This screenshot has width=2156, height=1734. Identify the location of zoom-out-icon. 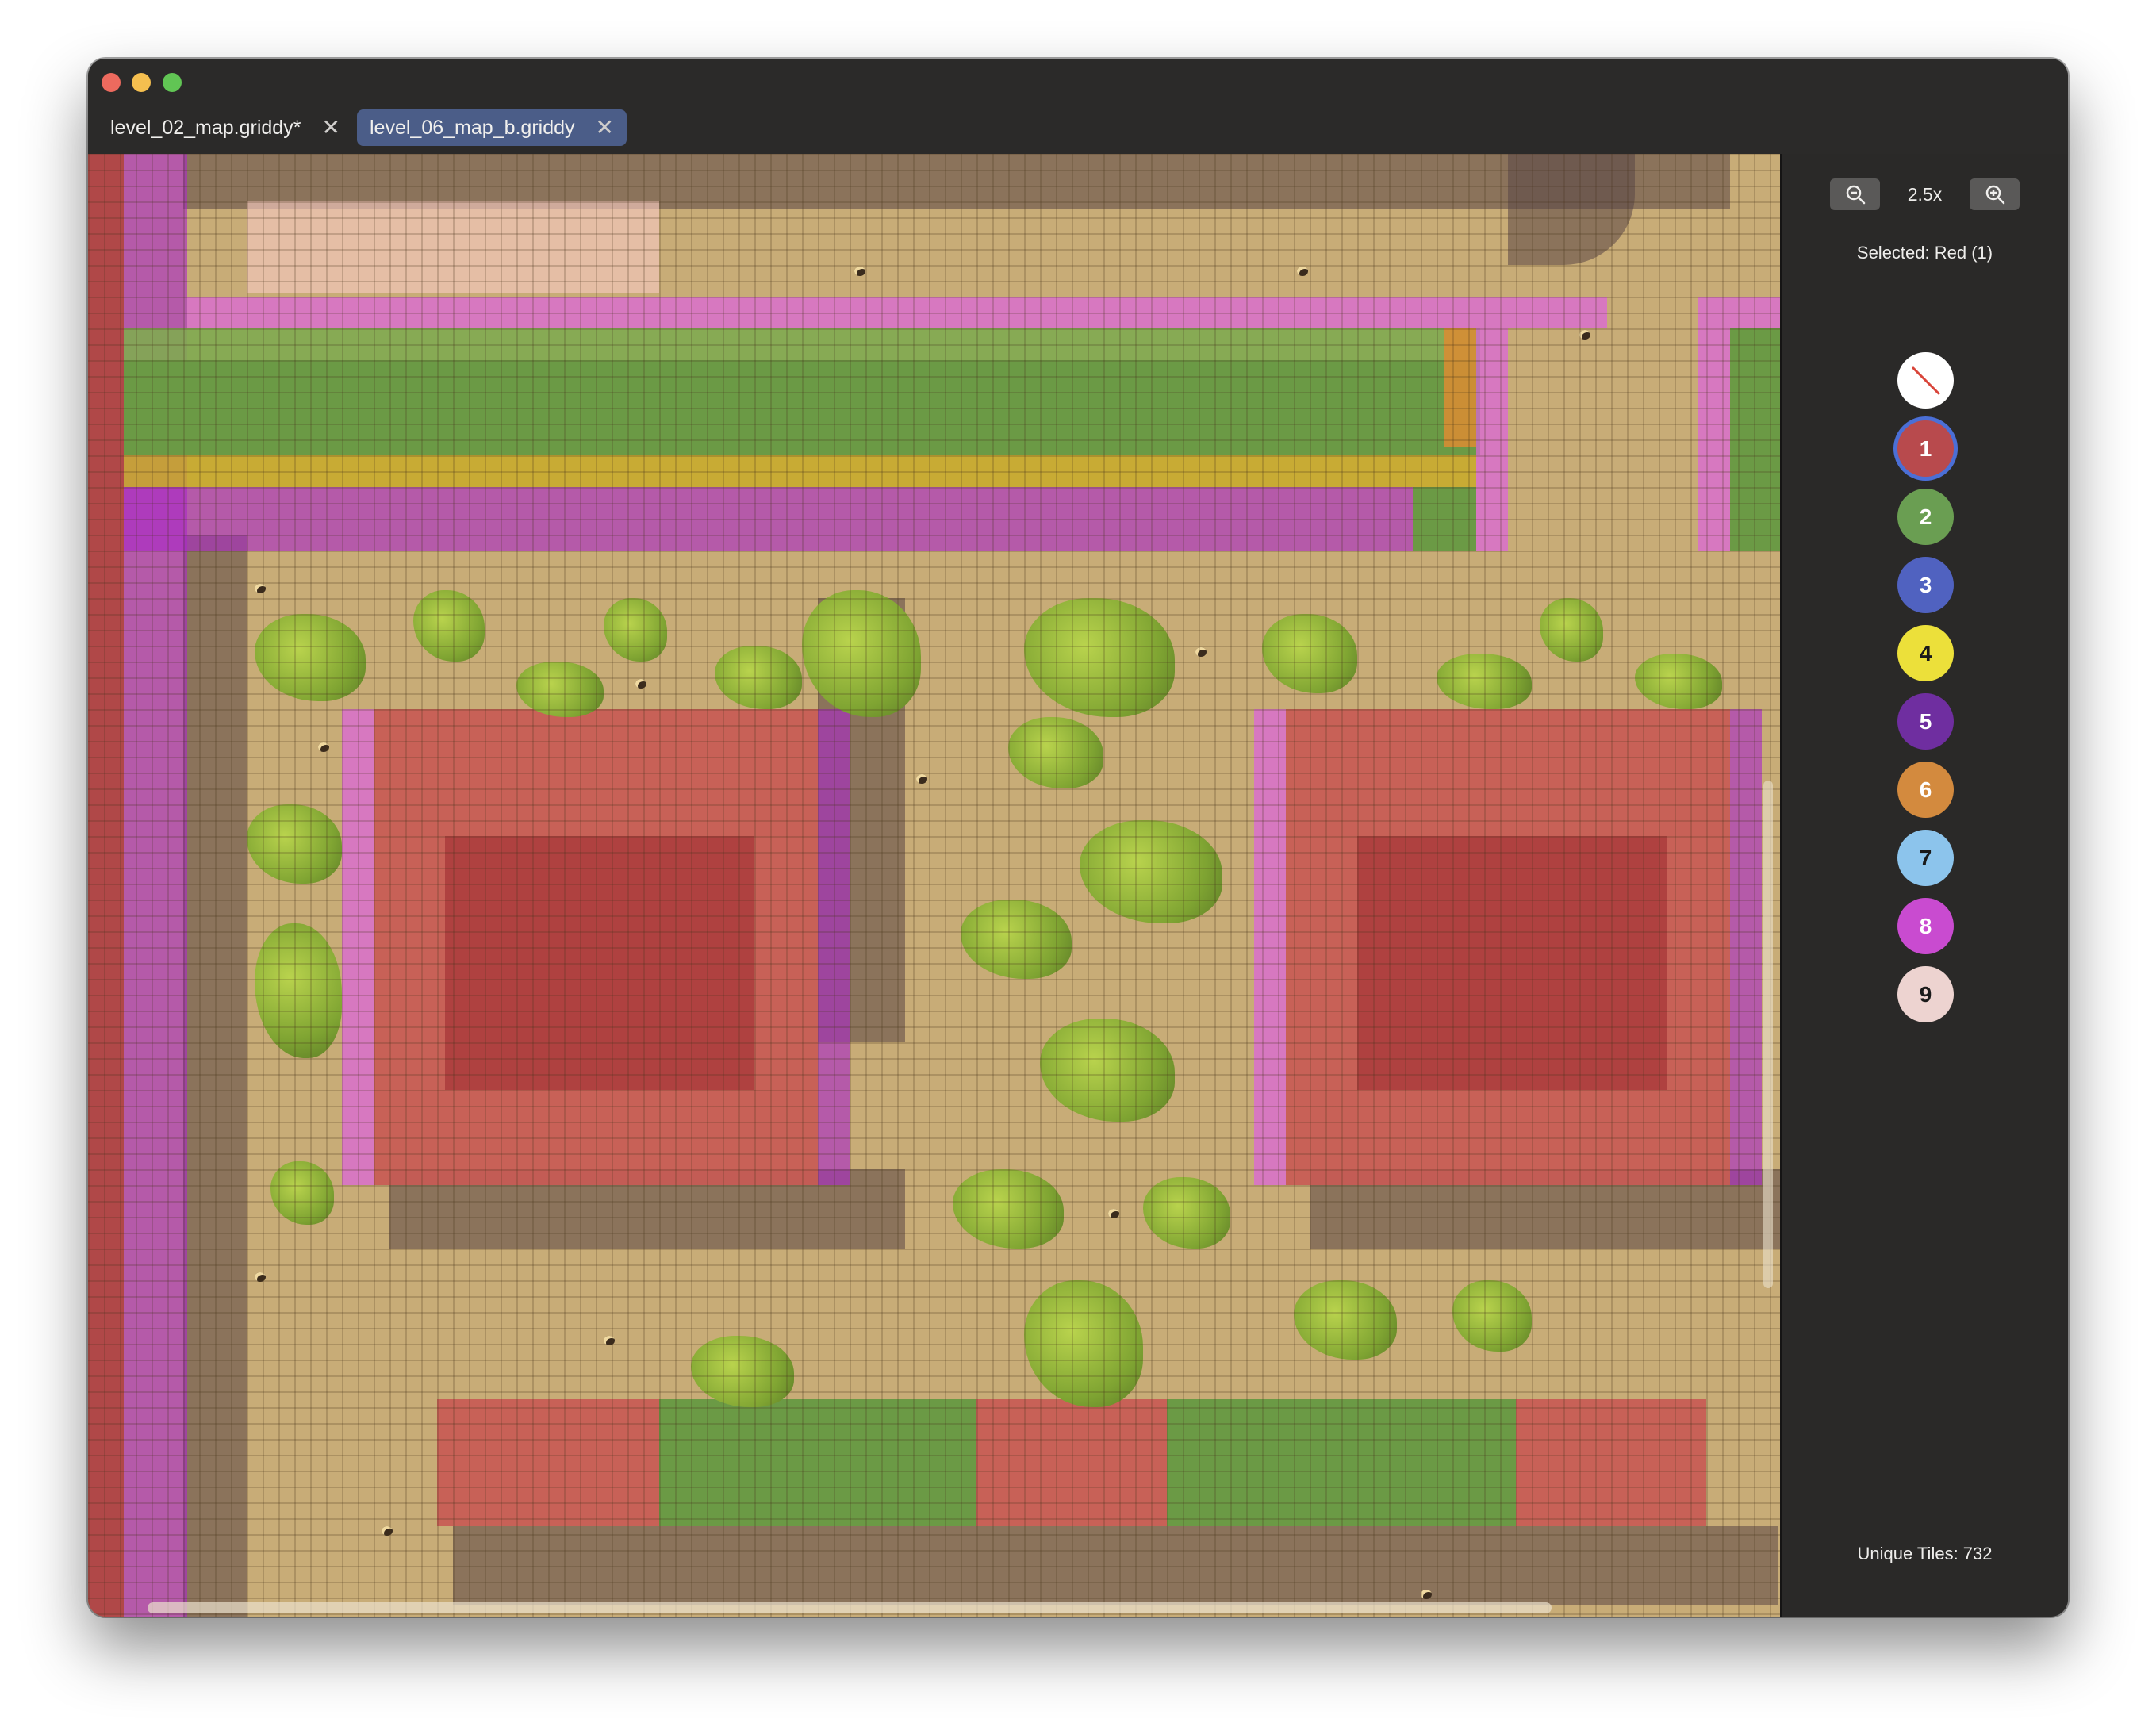
(1855, 195).